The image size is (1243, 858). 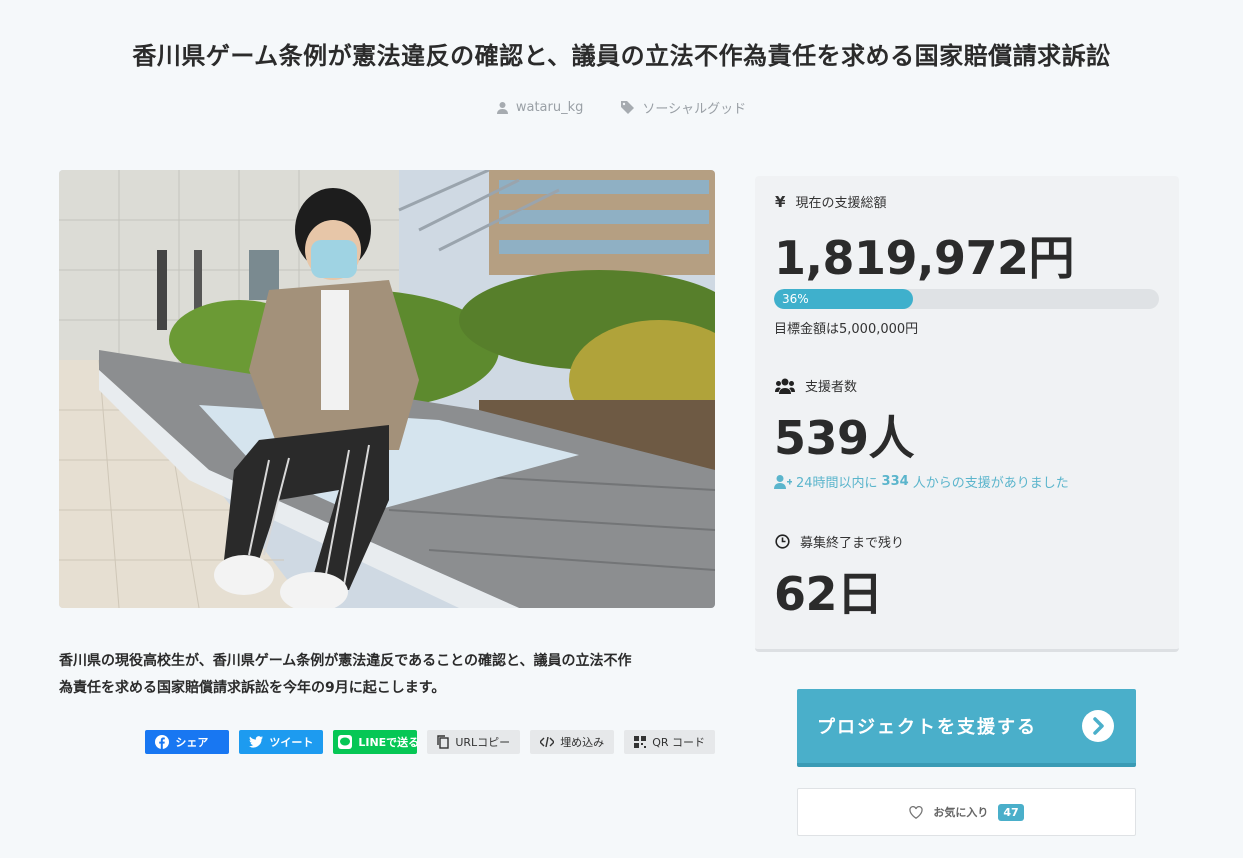 I want to click on remaining-label: 募集終了まで残り, so click(x=852, y=543).